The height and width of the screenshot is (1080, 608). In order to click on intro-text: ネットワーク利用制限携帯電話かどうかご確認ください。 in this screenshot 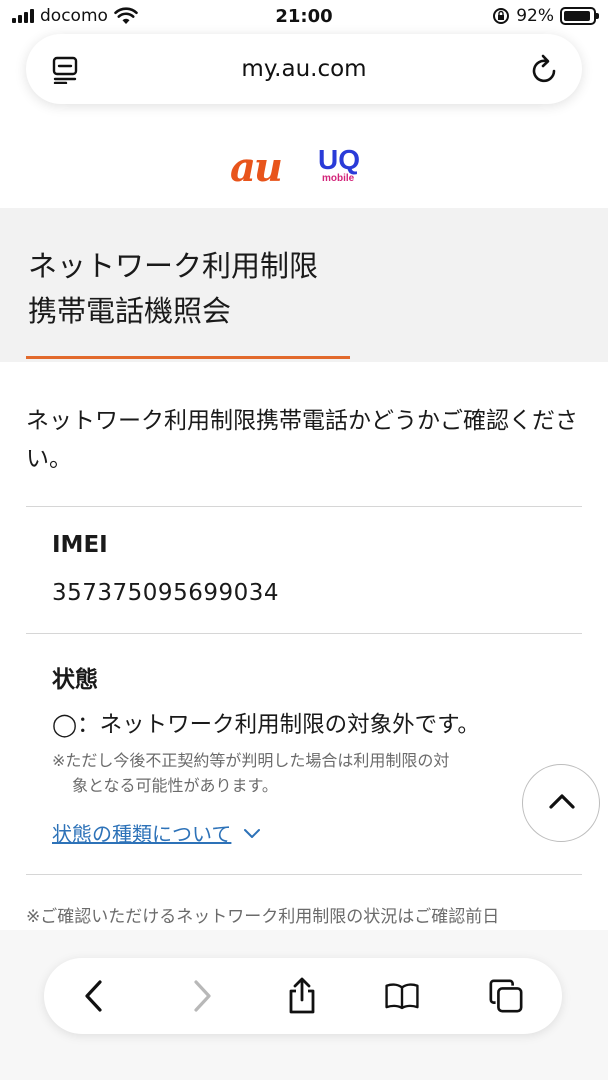, I will do `click(302, 440)`.